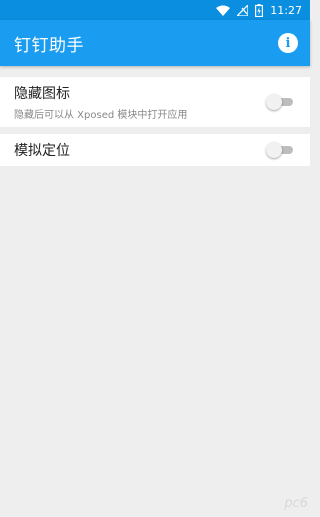  I want to click on setting-mock-location: 模拟定位, so click(155, 150).